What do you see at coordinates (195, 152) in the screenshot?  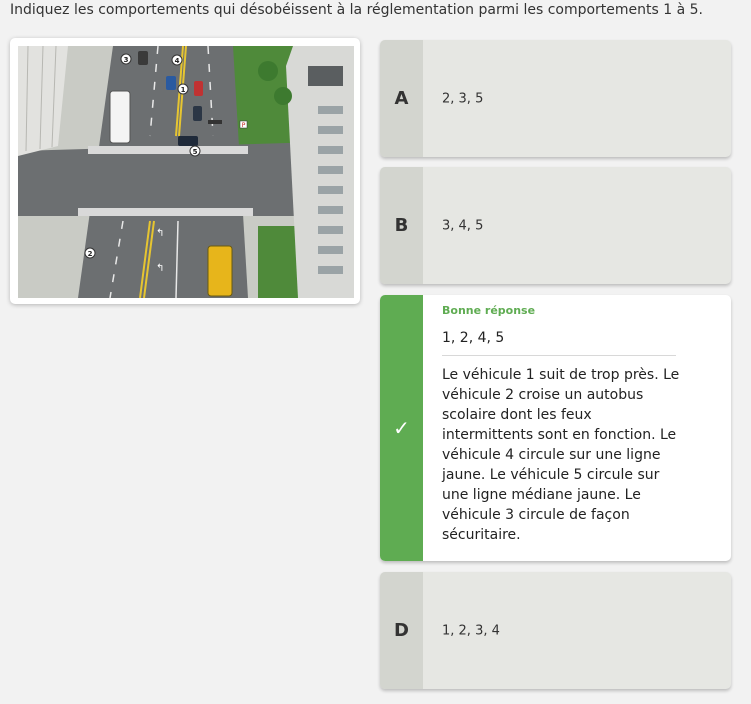 I see `marker-5: 5` at bounding box center [195, 152].